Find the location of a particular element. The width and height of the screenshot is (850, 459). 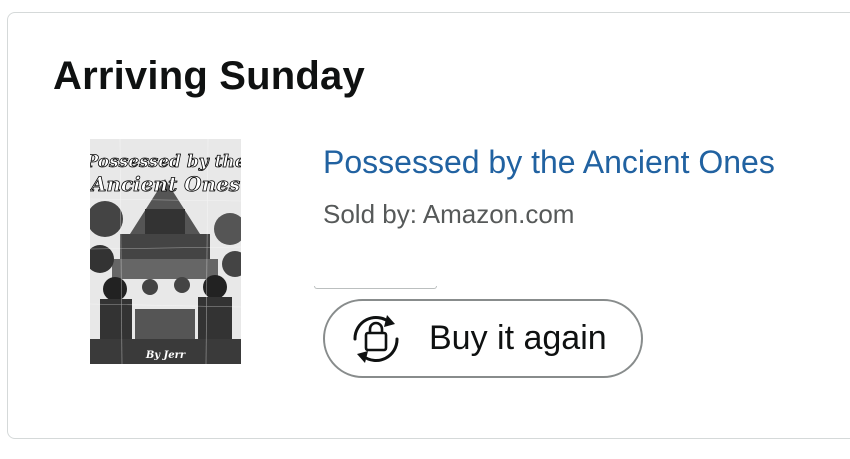

cover-title-line2: Ancient Ones is located at coordinates (165, 184).